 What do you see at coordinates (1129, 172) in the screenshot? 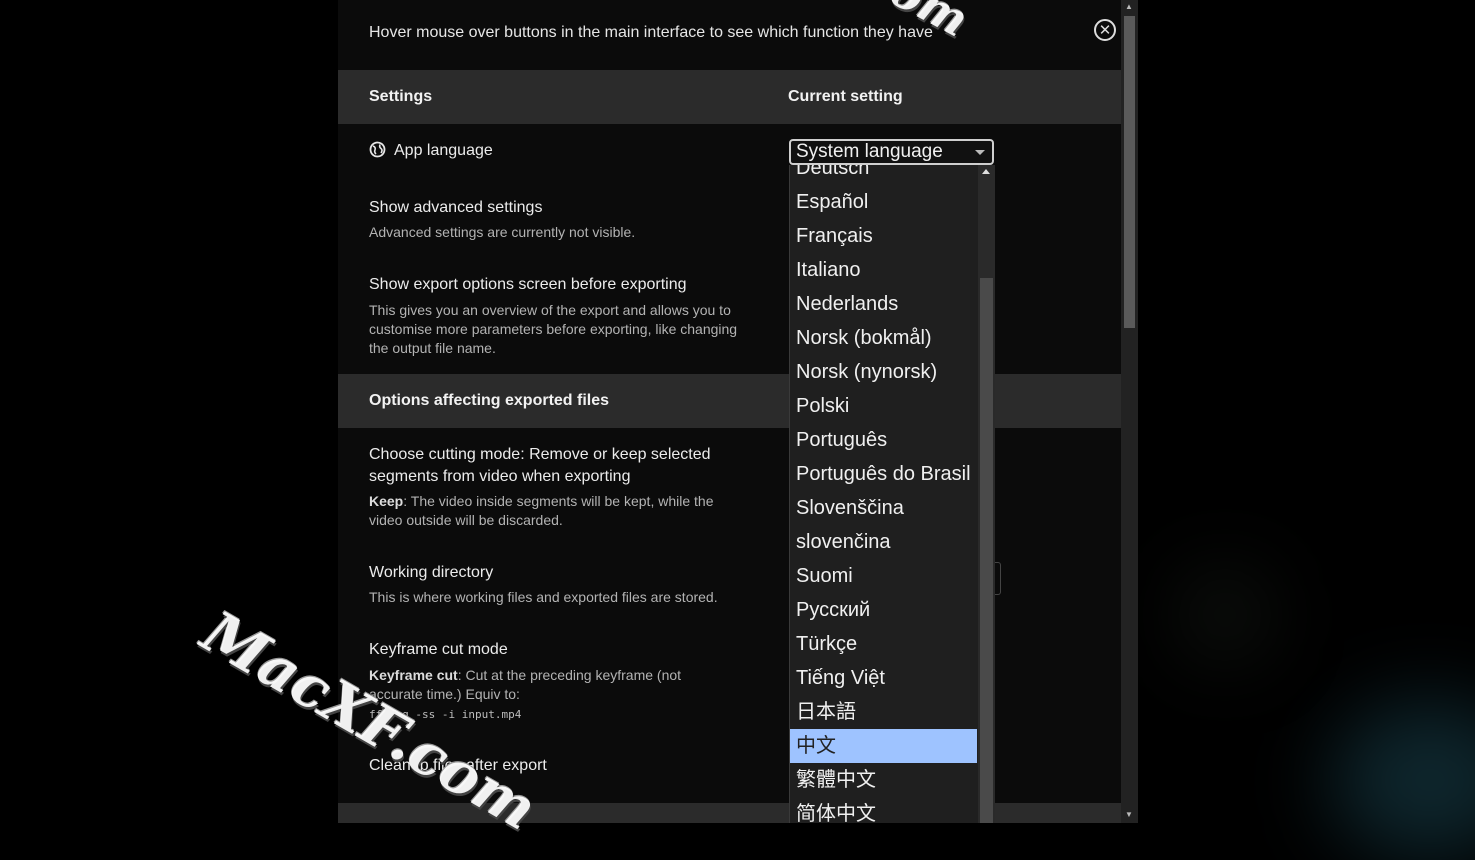
I see `page-scrollbar-thumb` at bounding box center [1129, 172].